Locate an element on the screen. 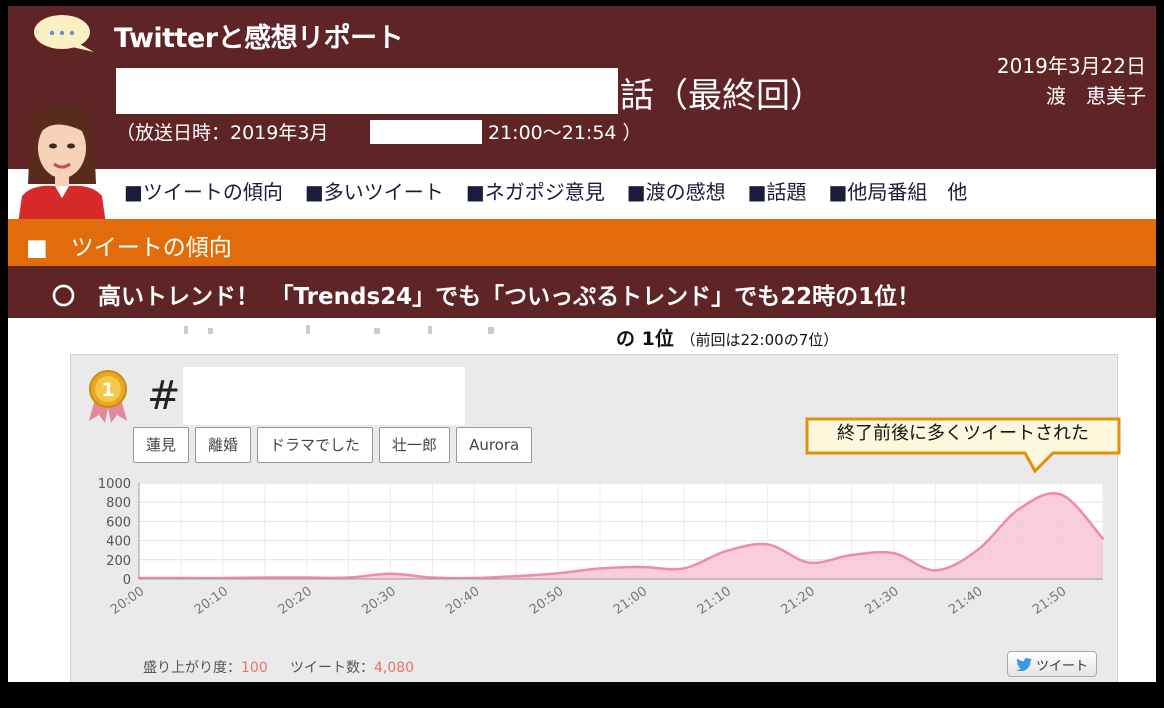 This screenshot has height=708, width=1164. rank-line: の 1位 （前回は22:00の7位） is located at coordinates (727, 337).